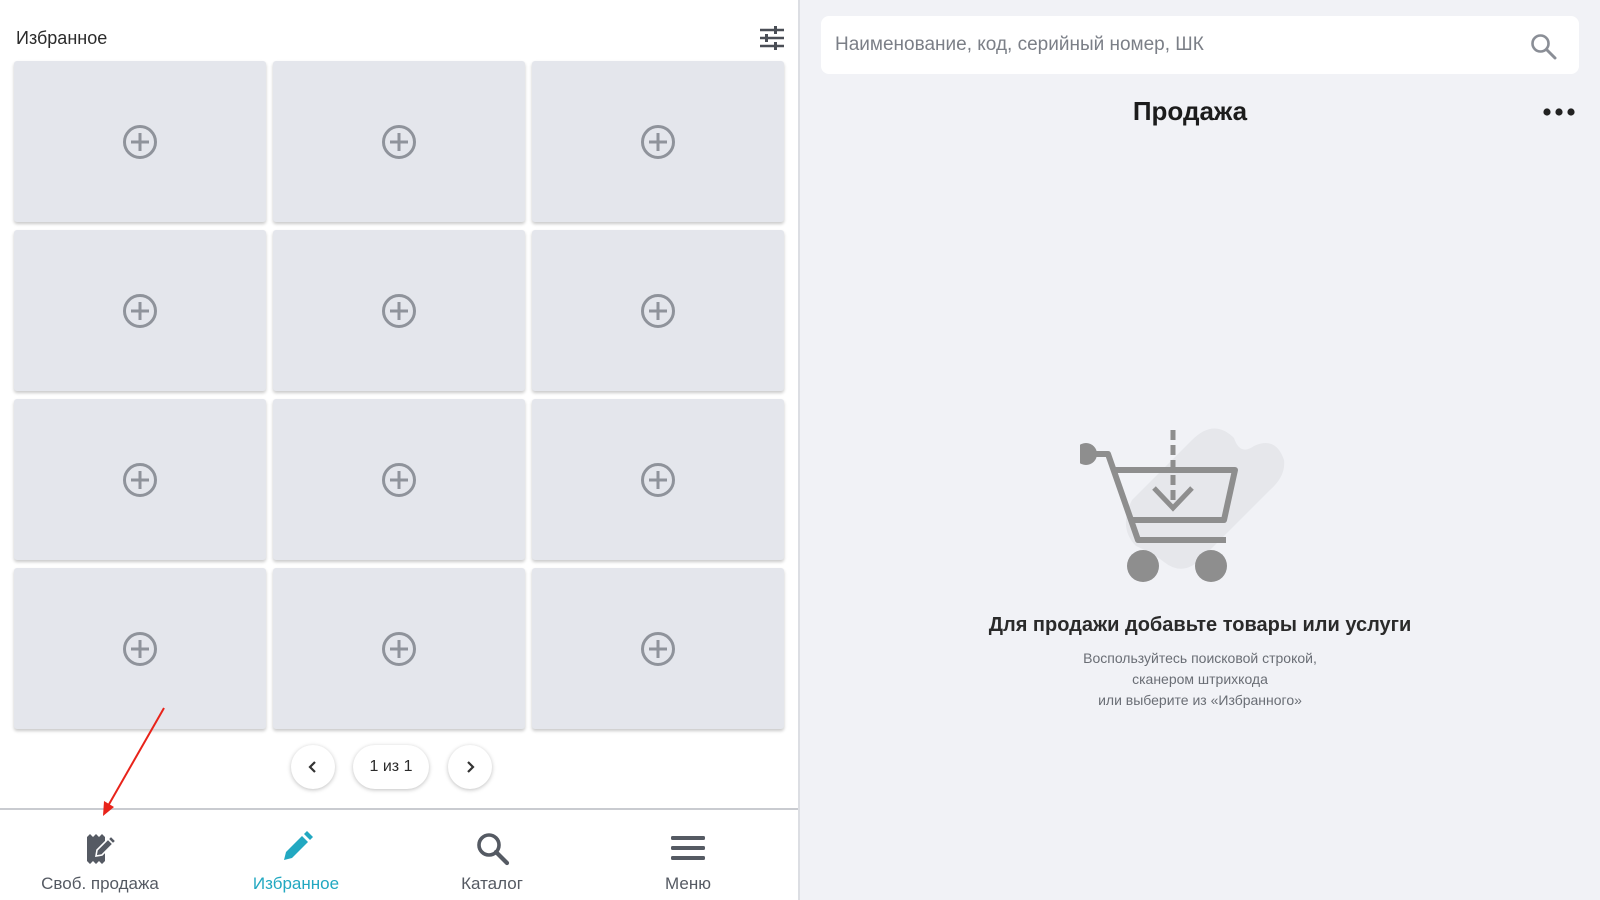 This screenshot has height=900, width=1600. I want to click on search-input, so click(1165, 45).